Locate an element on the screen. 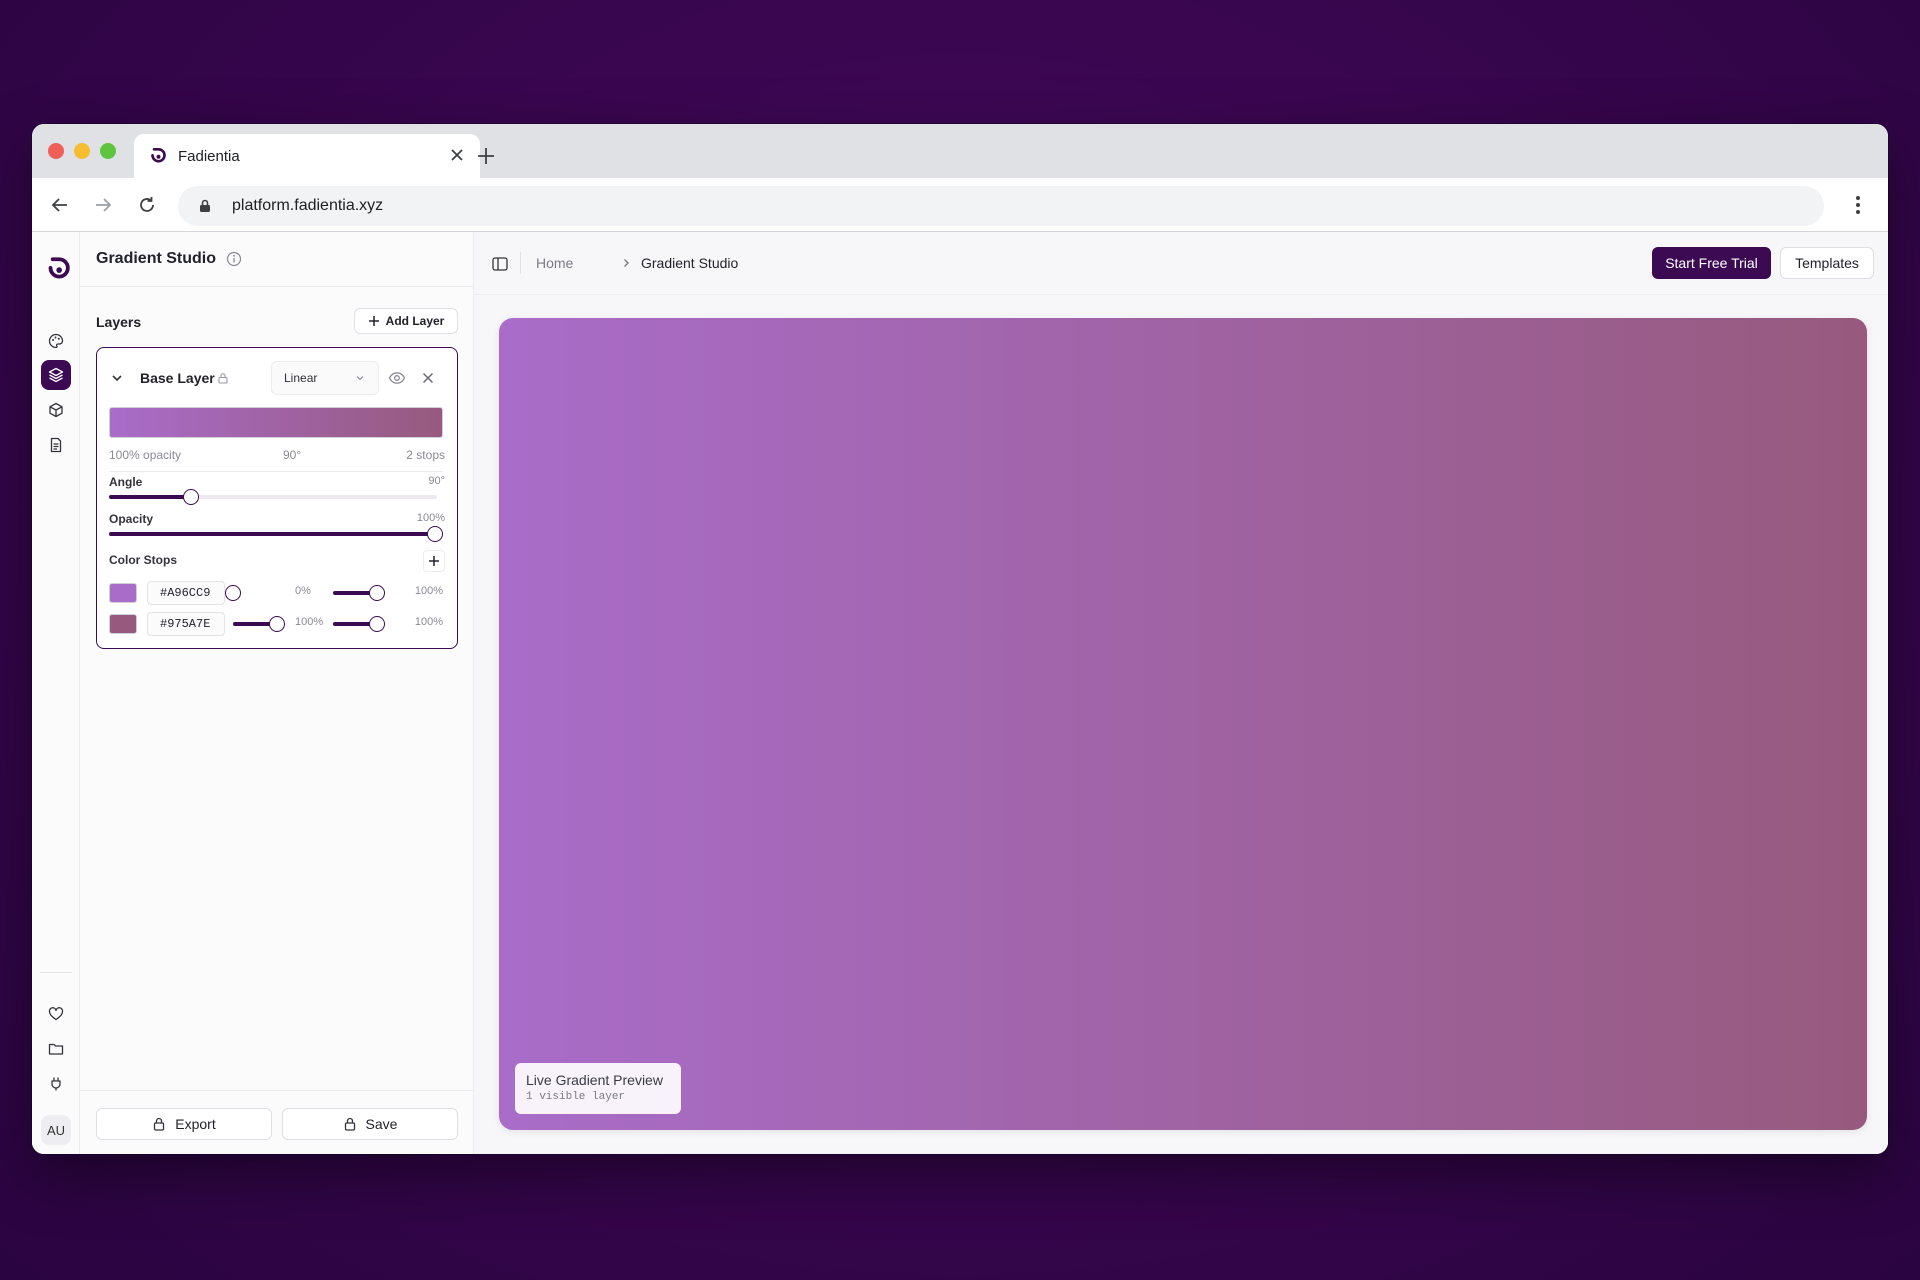 This screenshot has height=1280, width=1920. stop-position-value: 0% is located at coordinates (303, 591).